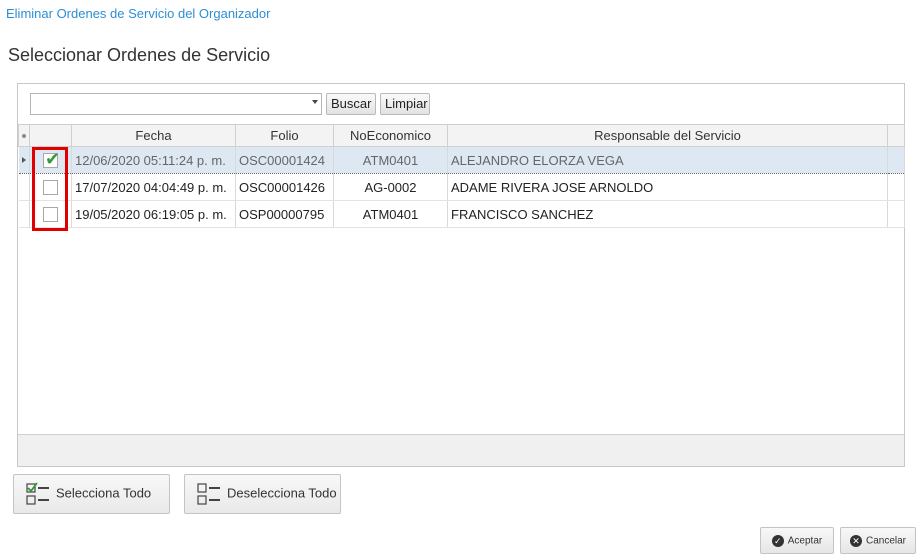  Describe the element at coordinates (139, 55) in the screenshot. I see `page-title: Seleccionar Ordenes de Servicio` at that location.